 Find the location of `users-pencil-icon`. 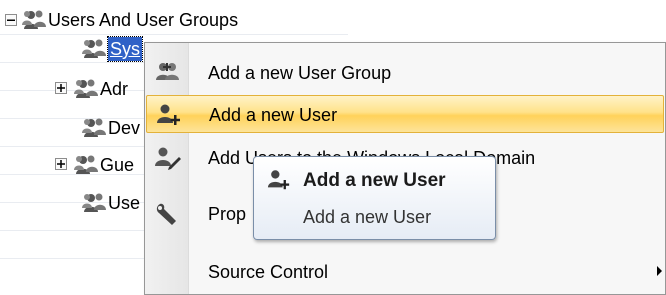

users-pencil-icon is located at coordinates (168, 158).